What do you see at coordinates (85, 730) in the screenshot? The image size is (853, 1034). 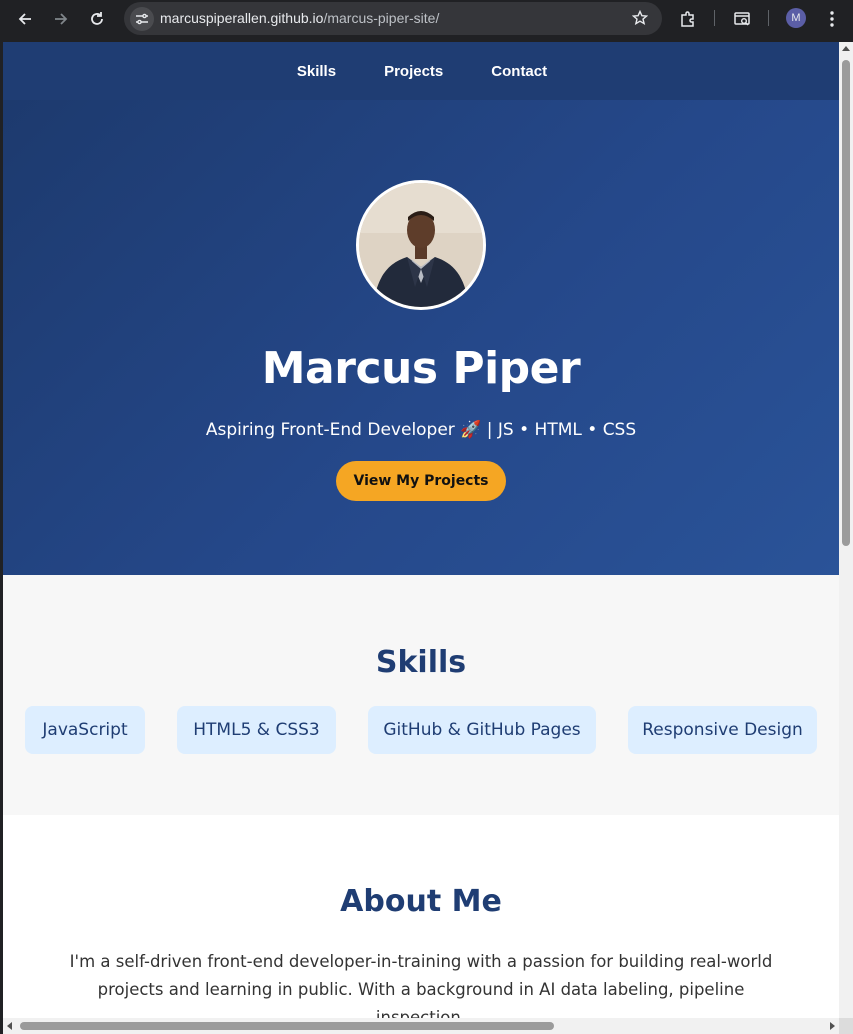 I see `skill-pill-javascript: JavaScript` at bounding box center [85, 730].